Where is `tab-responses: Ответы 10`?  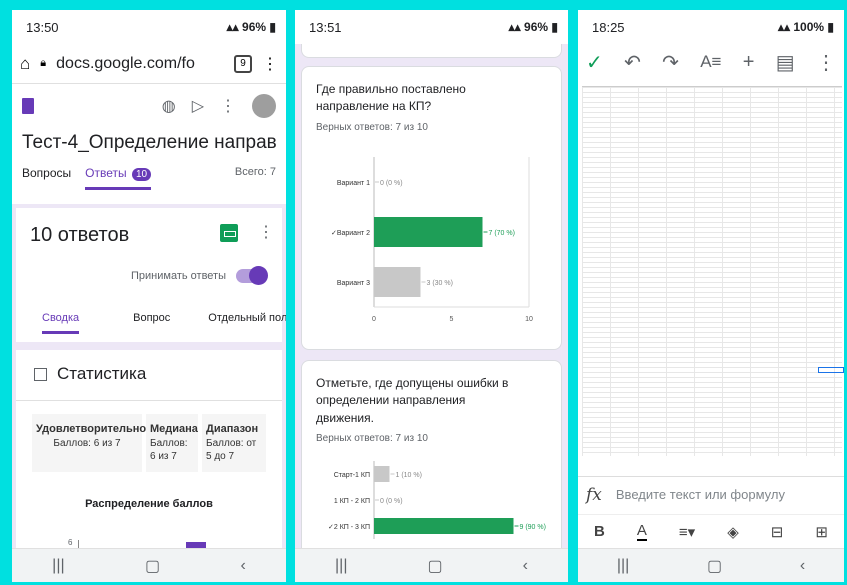 tab-responses: Ответы 10 is located at coordinates (118, 178).